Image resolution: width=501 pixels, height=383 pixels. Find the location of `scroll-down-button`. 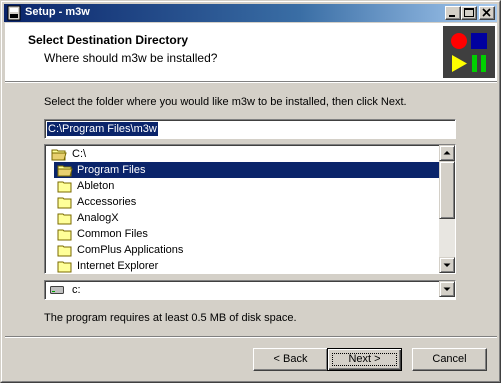

scroll-down-button is located at coordinates (447, 265).